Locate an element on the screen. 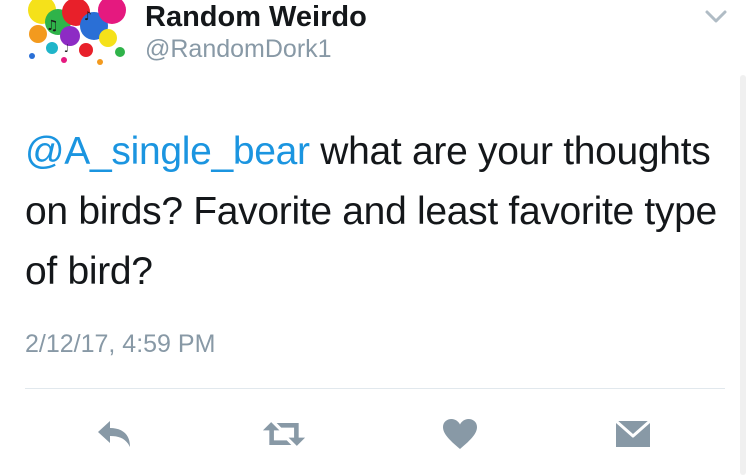  like-button is located at coordinates (460, 434).